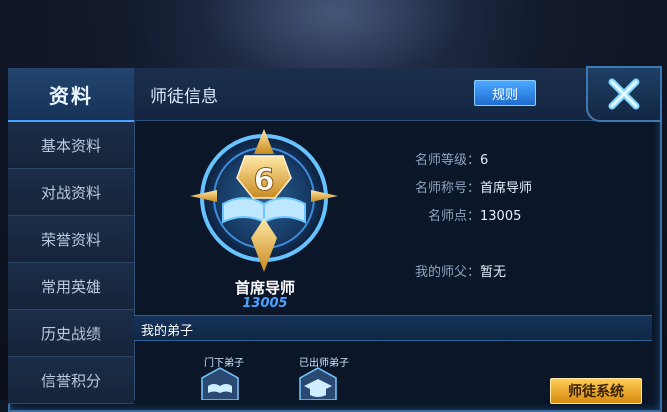 The width and height of the screenshot is (667, 412). I want to click on my-disciples-title: 我的弟子, so click(167, 331).